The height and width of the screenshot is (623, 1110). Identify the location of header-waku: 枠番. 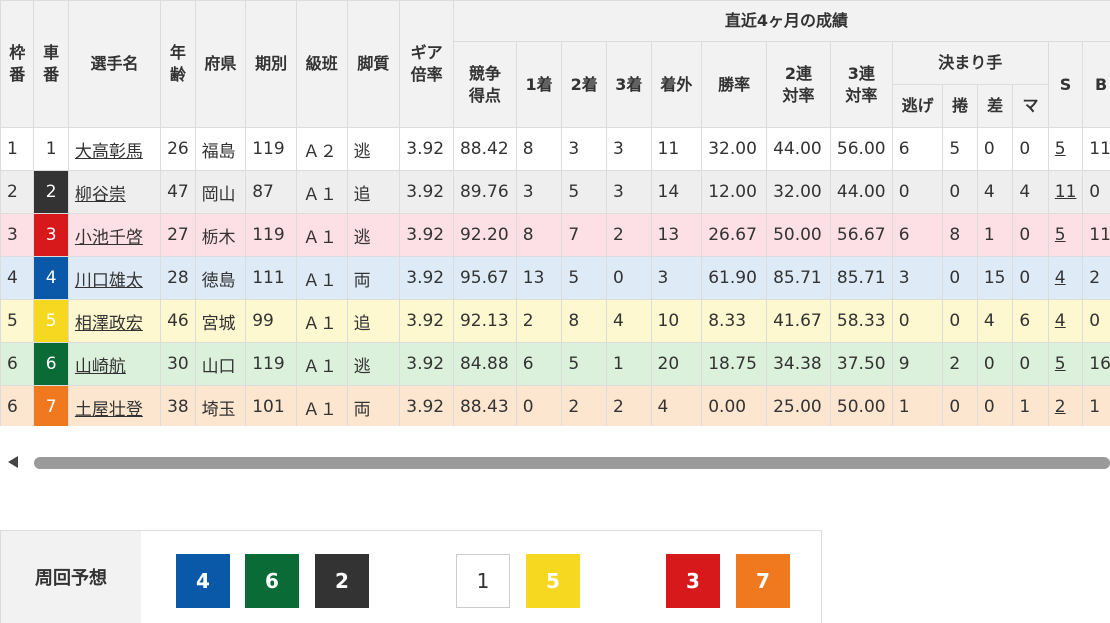
(17, 64).